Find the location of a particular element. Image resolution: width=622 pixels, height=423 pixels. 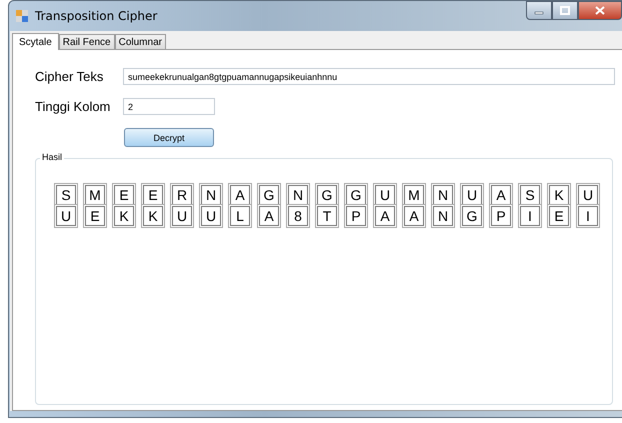

letter-cell: L is located at coordinates (240, 216).